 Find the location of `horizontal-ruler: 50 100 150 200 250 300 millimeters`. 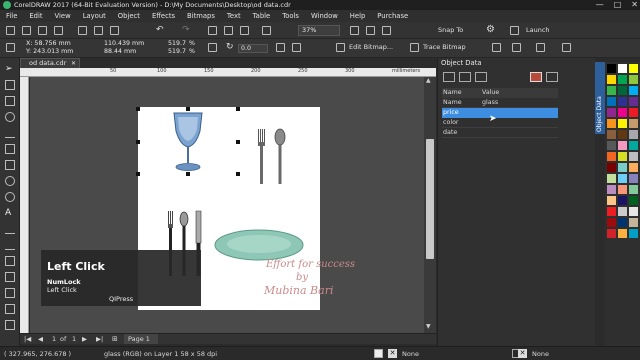

horizontal-ruler: 50 100 150 200 250 300 millimeters is located at coordinates (228, 72).